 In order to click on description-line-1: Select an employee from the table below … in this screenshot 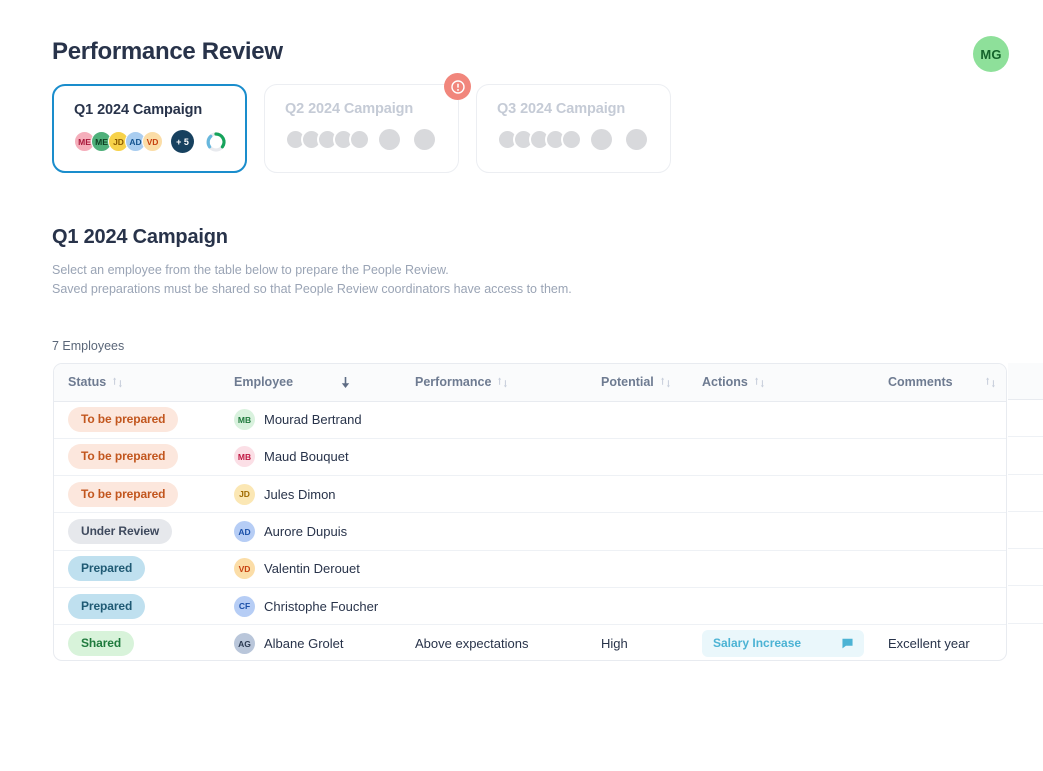, I will do `click(250, 270)`.